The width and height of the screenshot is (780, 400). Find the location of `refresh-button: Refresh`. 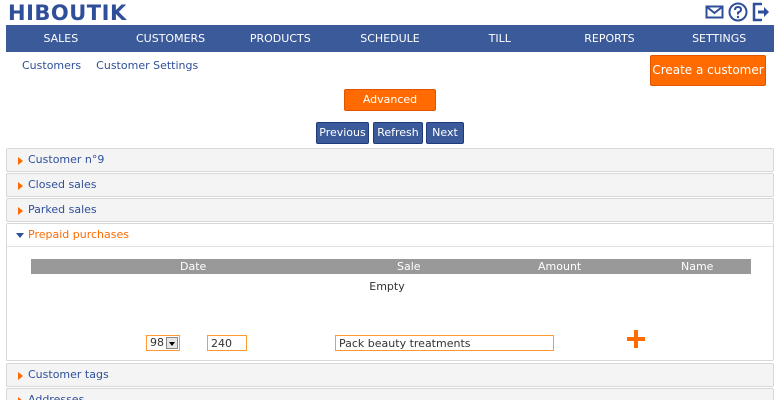

refresh-button: Refresh is located at coordinates (398, 133).